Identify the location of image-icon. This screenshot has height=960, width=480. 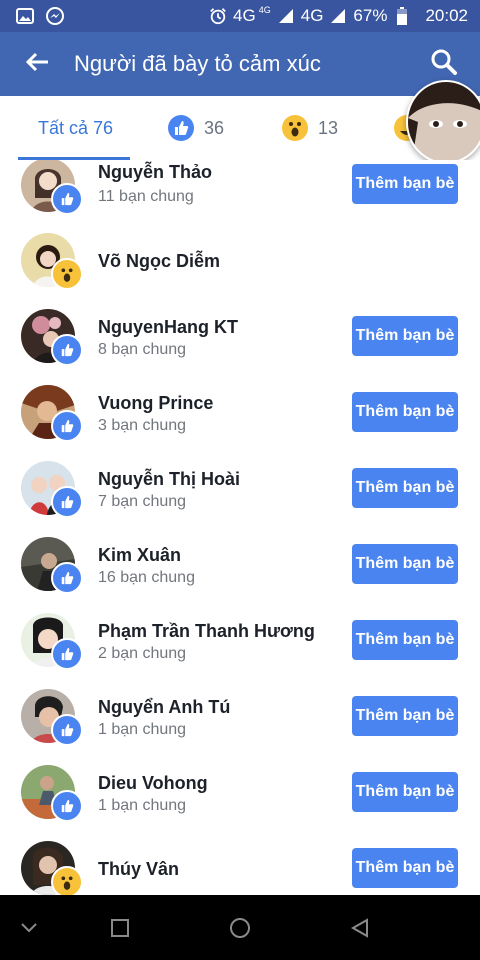
(25, 16).